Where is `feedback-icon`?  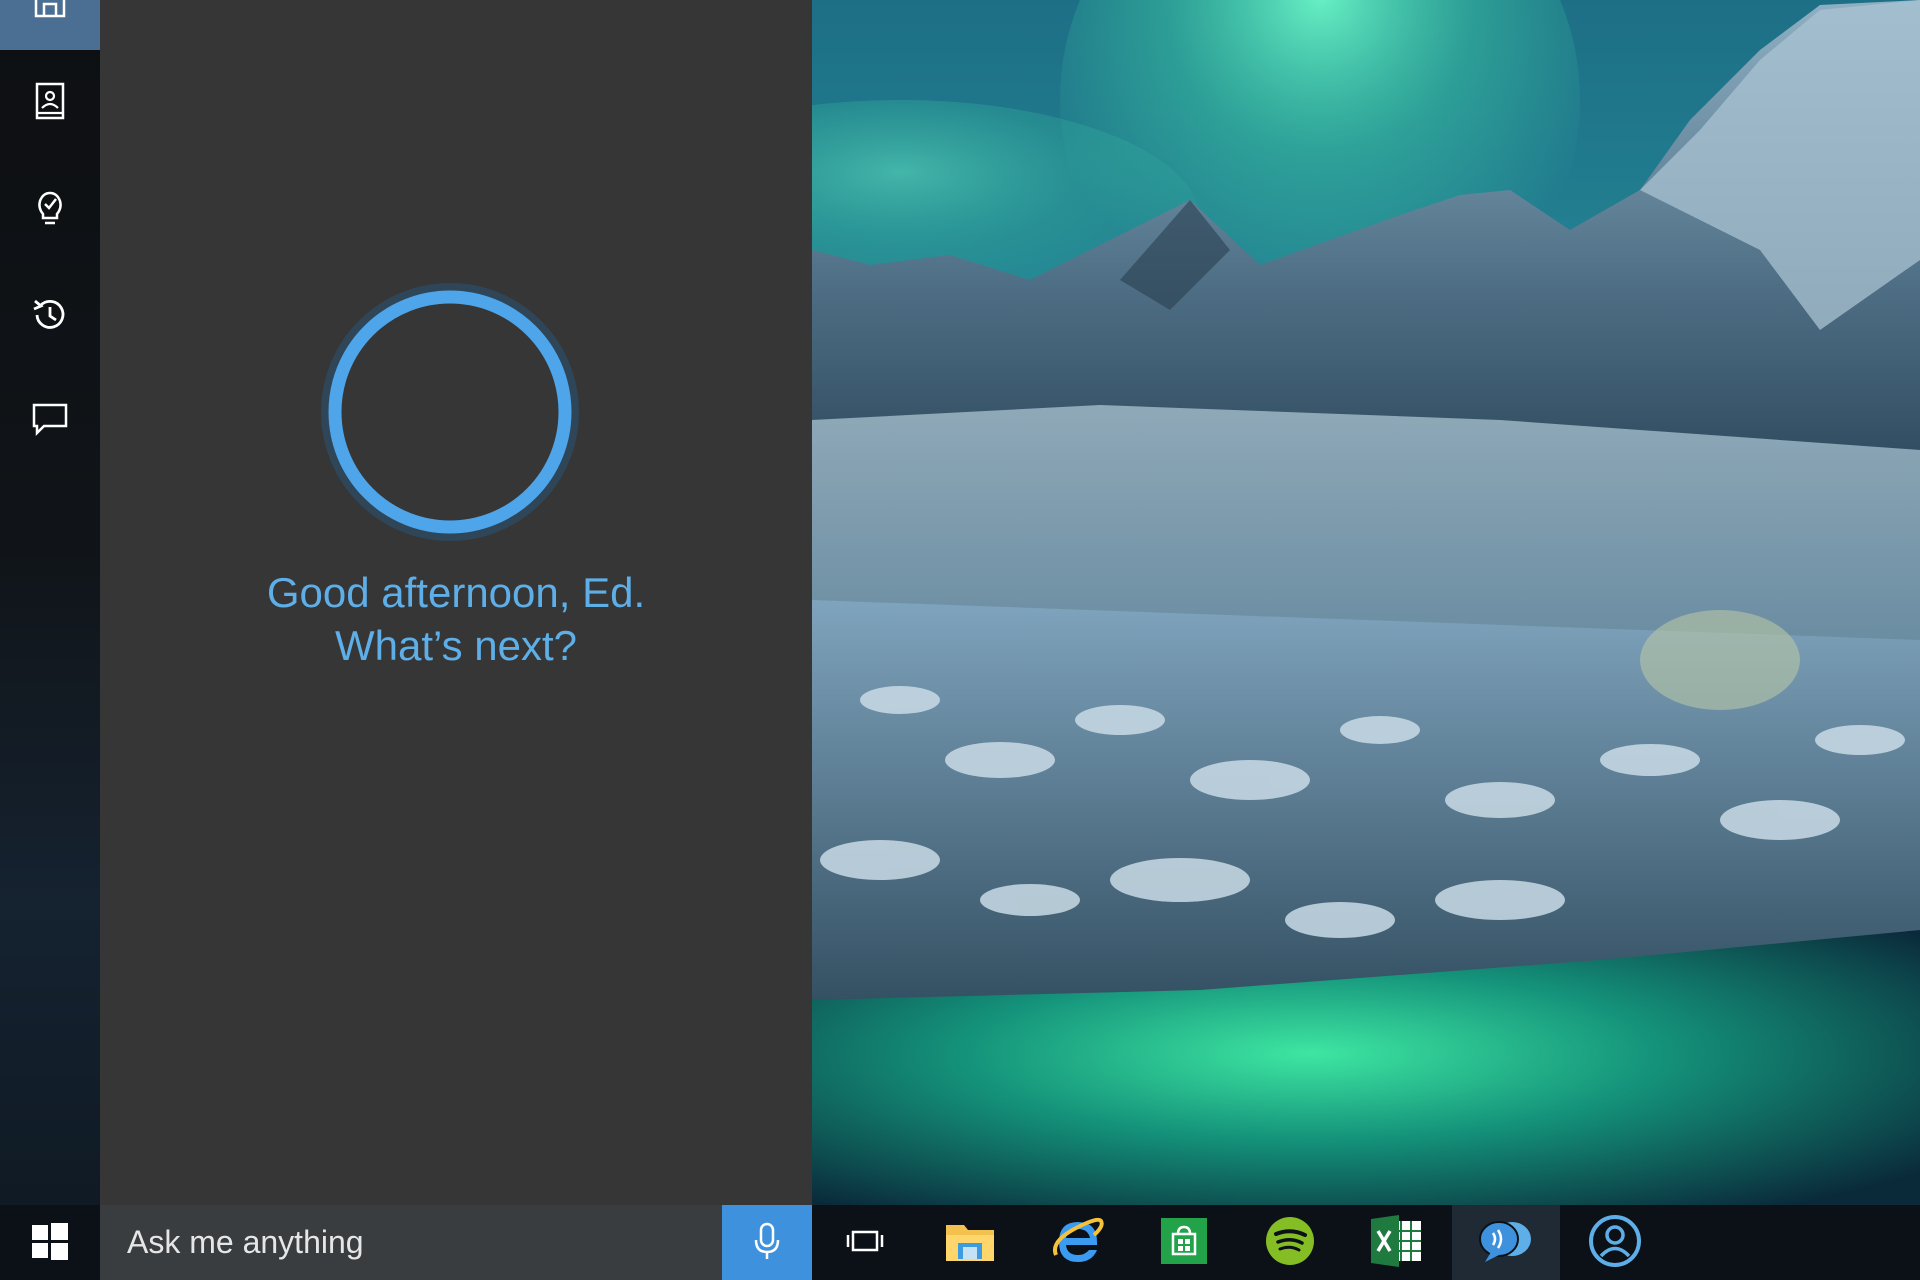 feedback-icon is located at coordinates (50, 420).